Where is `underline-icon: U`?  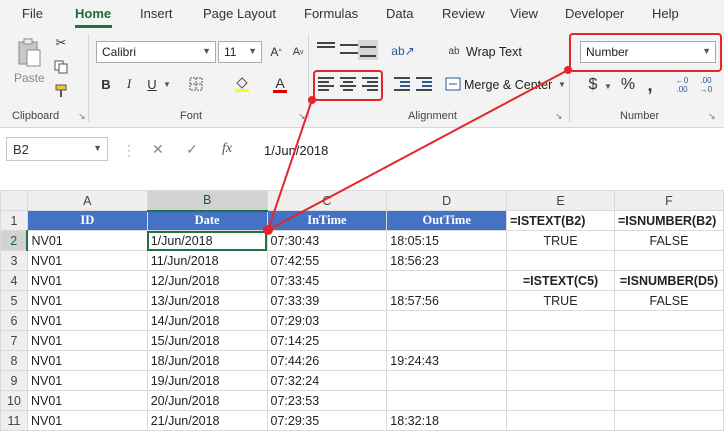 underline-icon: U is located at coordinates (152, 84).